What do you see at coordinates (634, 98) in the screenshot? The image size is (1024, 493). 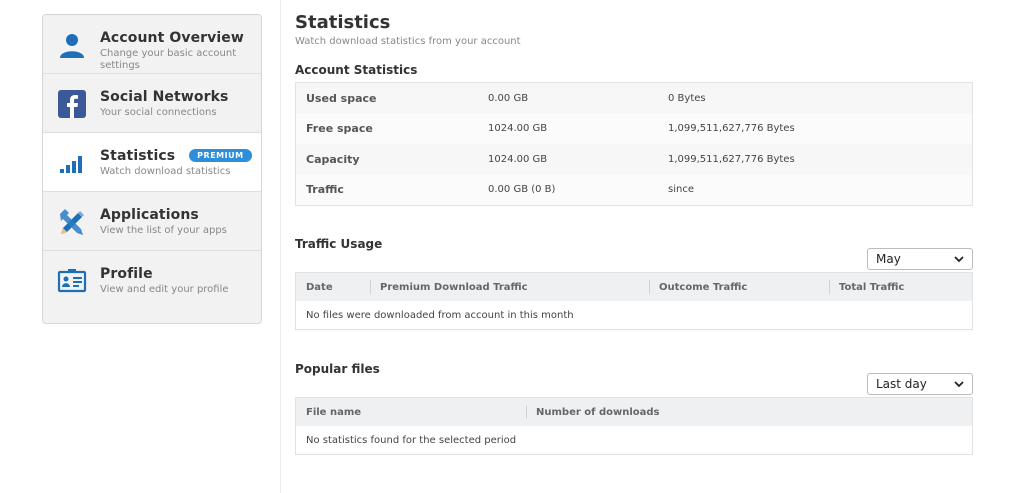 I see `table-row: Used space 0.00 GB 0 Bytes` at bounding box center [634, 98].